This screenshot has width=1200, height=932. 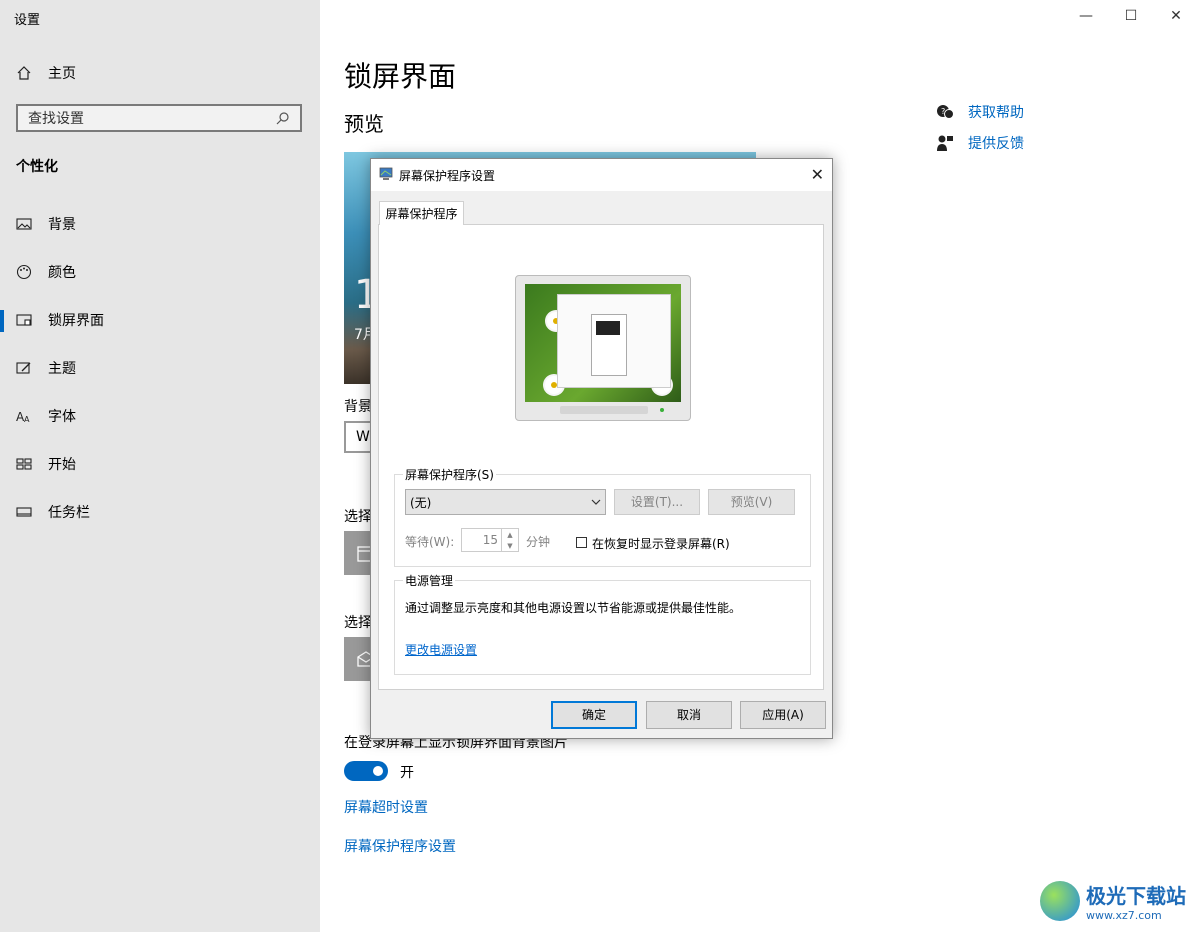 What do you see at coordinates (62, 417) in the screenshot?
I see `sidebar-item-label: 字体` at bounding box center [62, 417].